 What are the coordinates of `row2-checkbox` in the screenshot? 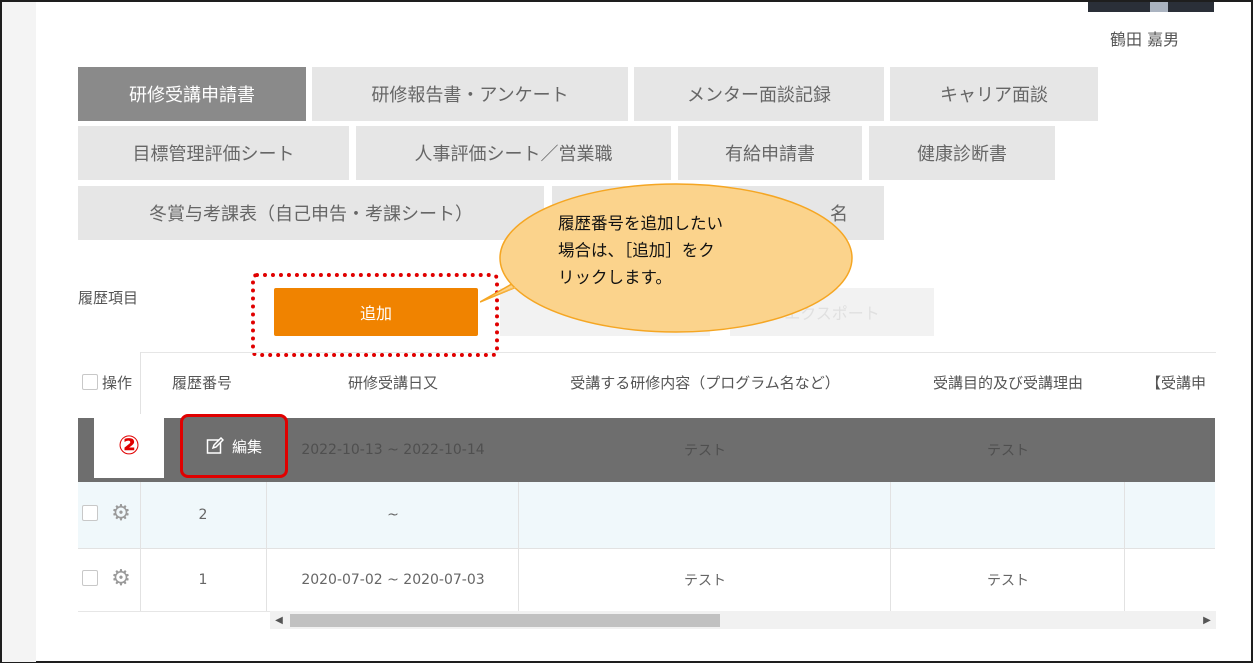 It's located at (90, 513).